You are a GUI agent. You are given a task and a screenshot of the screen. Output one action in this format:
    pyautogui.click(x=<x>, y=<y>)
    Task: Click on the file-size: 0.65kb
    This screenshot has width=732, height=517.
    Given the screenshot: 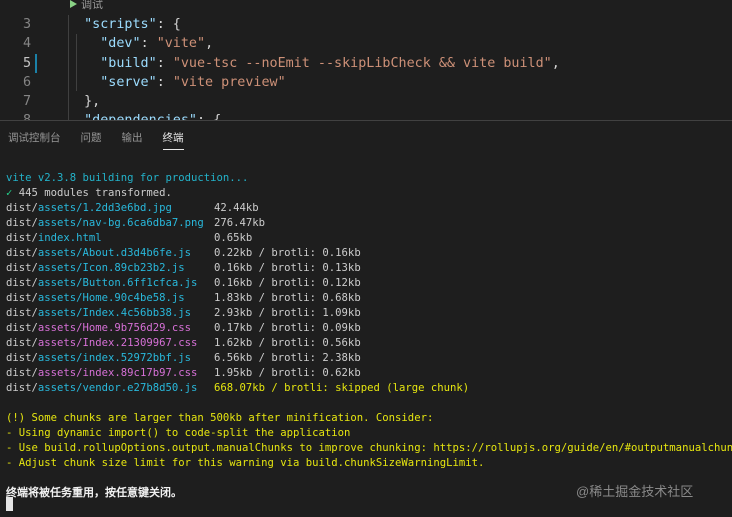 What is the action you would take?
    pyautogui.click(x=233, y=238)
    